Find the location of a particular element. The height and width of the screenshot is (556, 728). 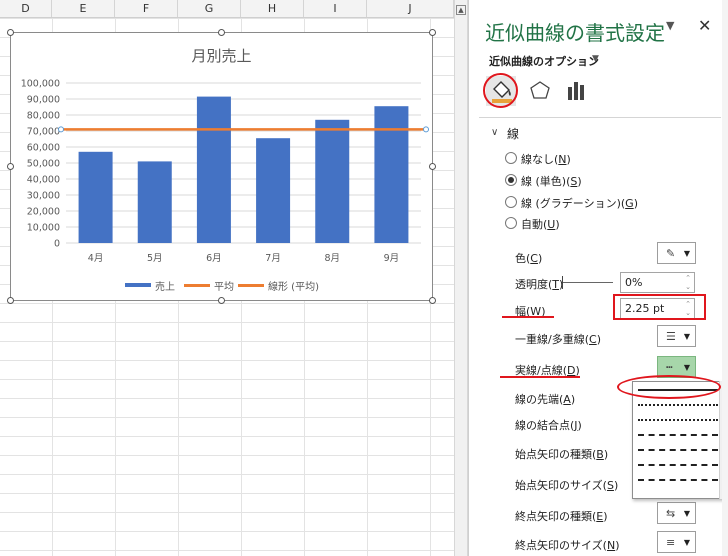

compound-type-button: ☰ ▼ is located at coordinates (676, 336).